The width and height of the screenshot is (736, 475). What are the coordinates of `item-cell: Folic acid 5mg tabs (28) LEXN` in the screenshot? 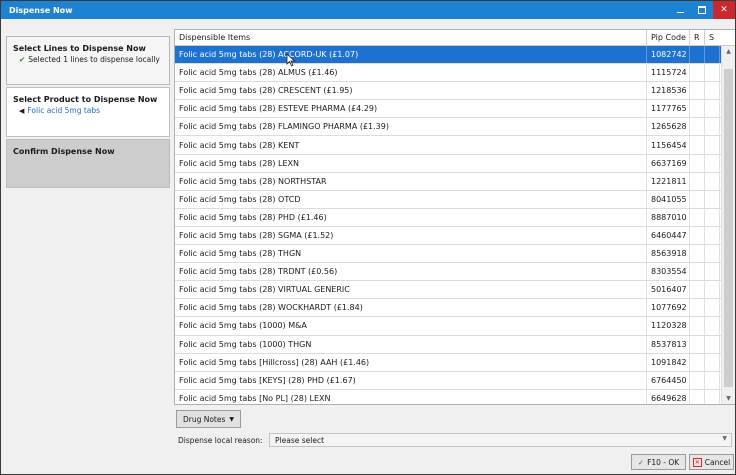 It's located at (411, 163).